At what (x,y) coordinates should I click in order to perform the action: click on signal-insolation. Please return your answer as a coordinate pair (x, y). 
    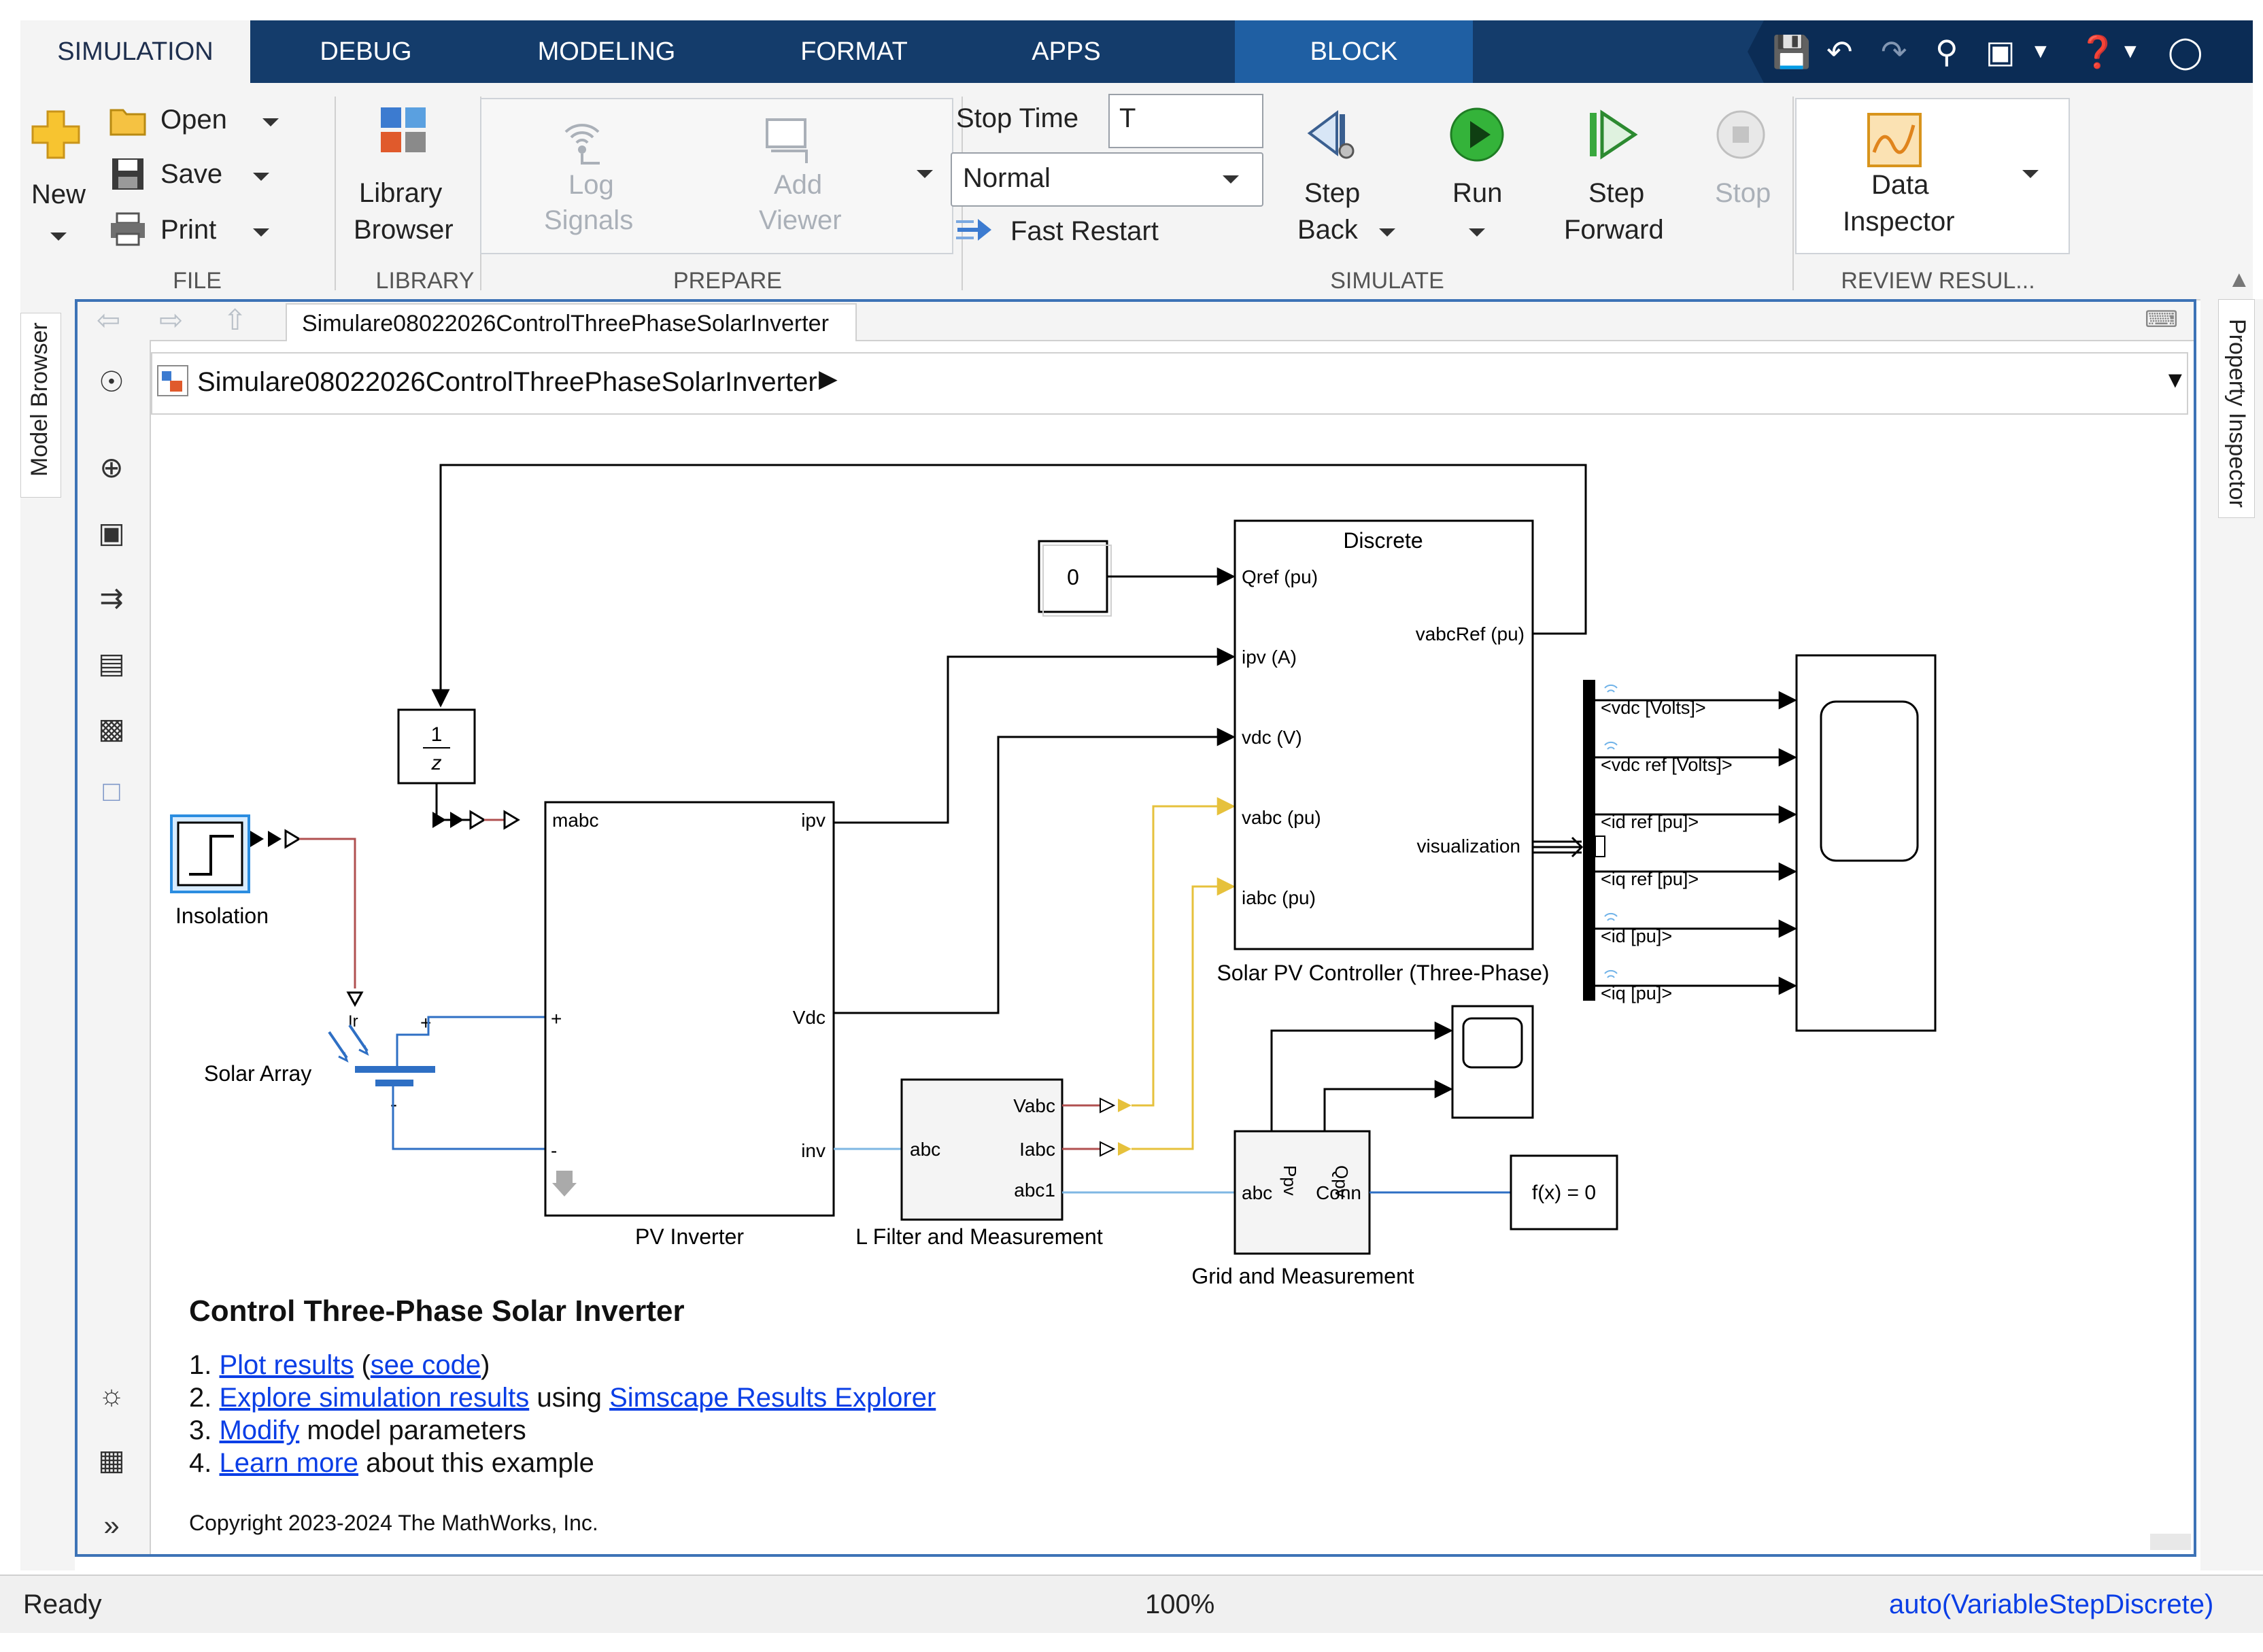
    Looking at the image, I should click on (327, 913).